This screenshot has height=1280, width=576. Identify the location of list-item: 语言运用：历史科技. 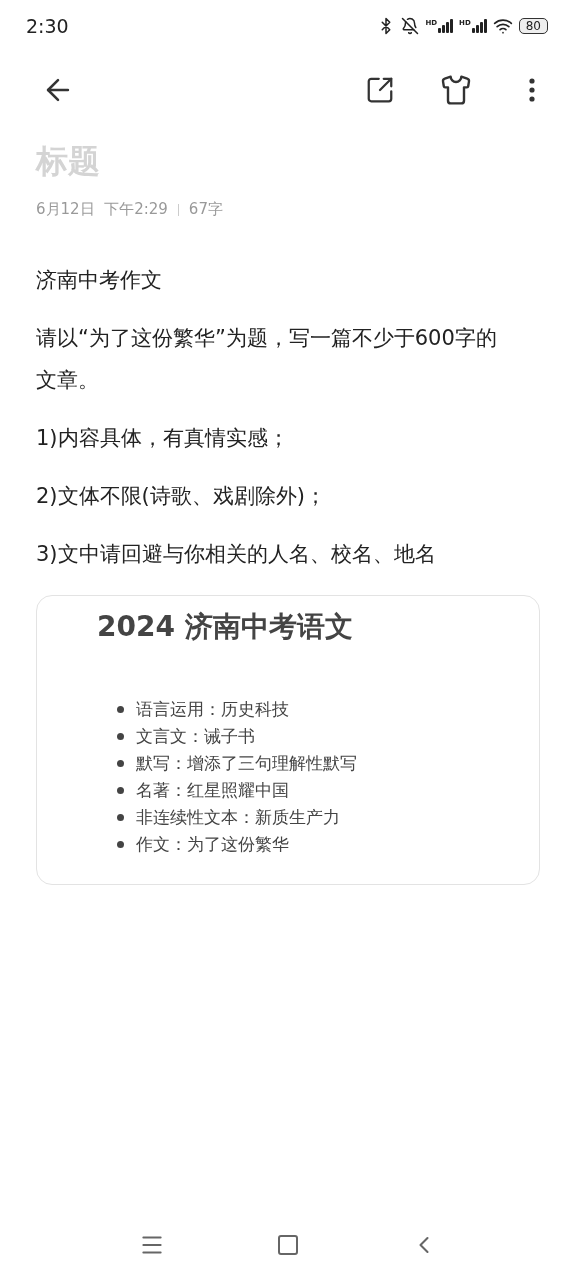
(212, 709).